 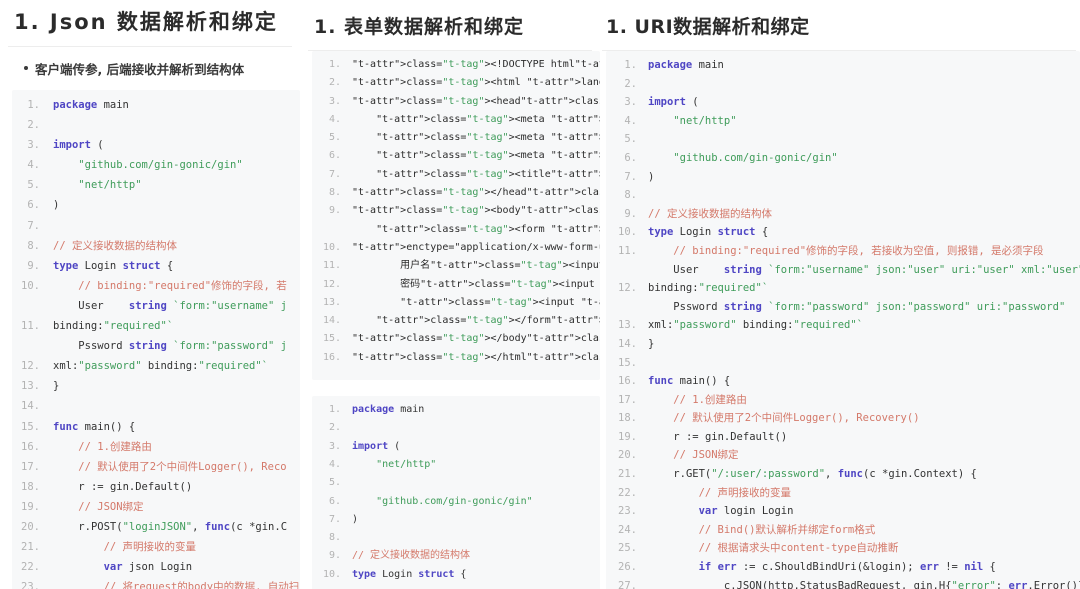 What do you see at coordinates (409, 574) in the screenshot?
I see `code-text: type Login struct {` at bounding box center [409, 574].